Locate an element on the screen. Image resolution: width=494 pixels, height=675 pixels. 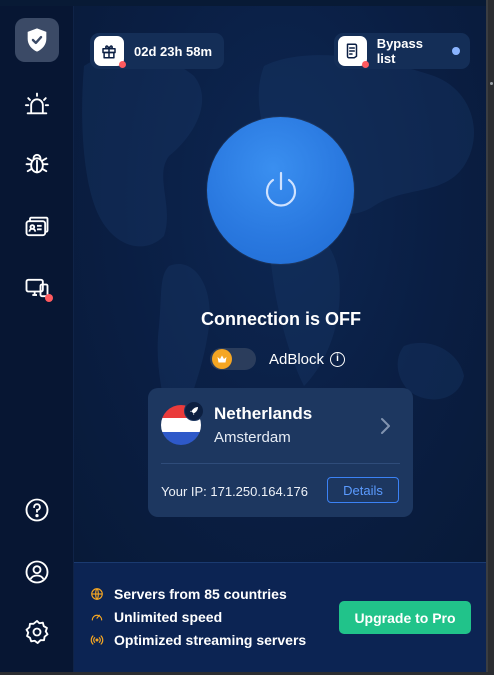
list-icon-box is located at coordinates (353, 52).